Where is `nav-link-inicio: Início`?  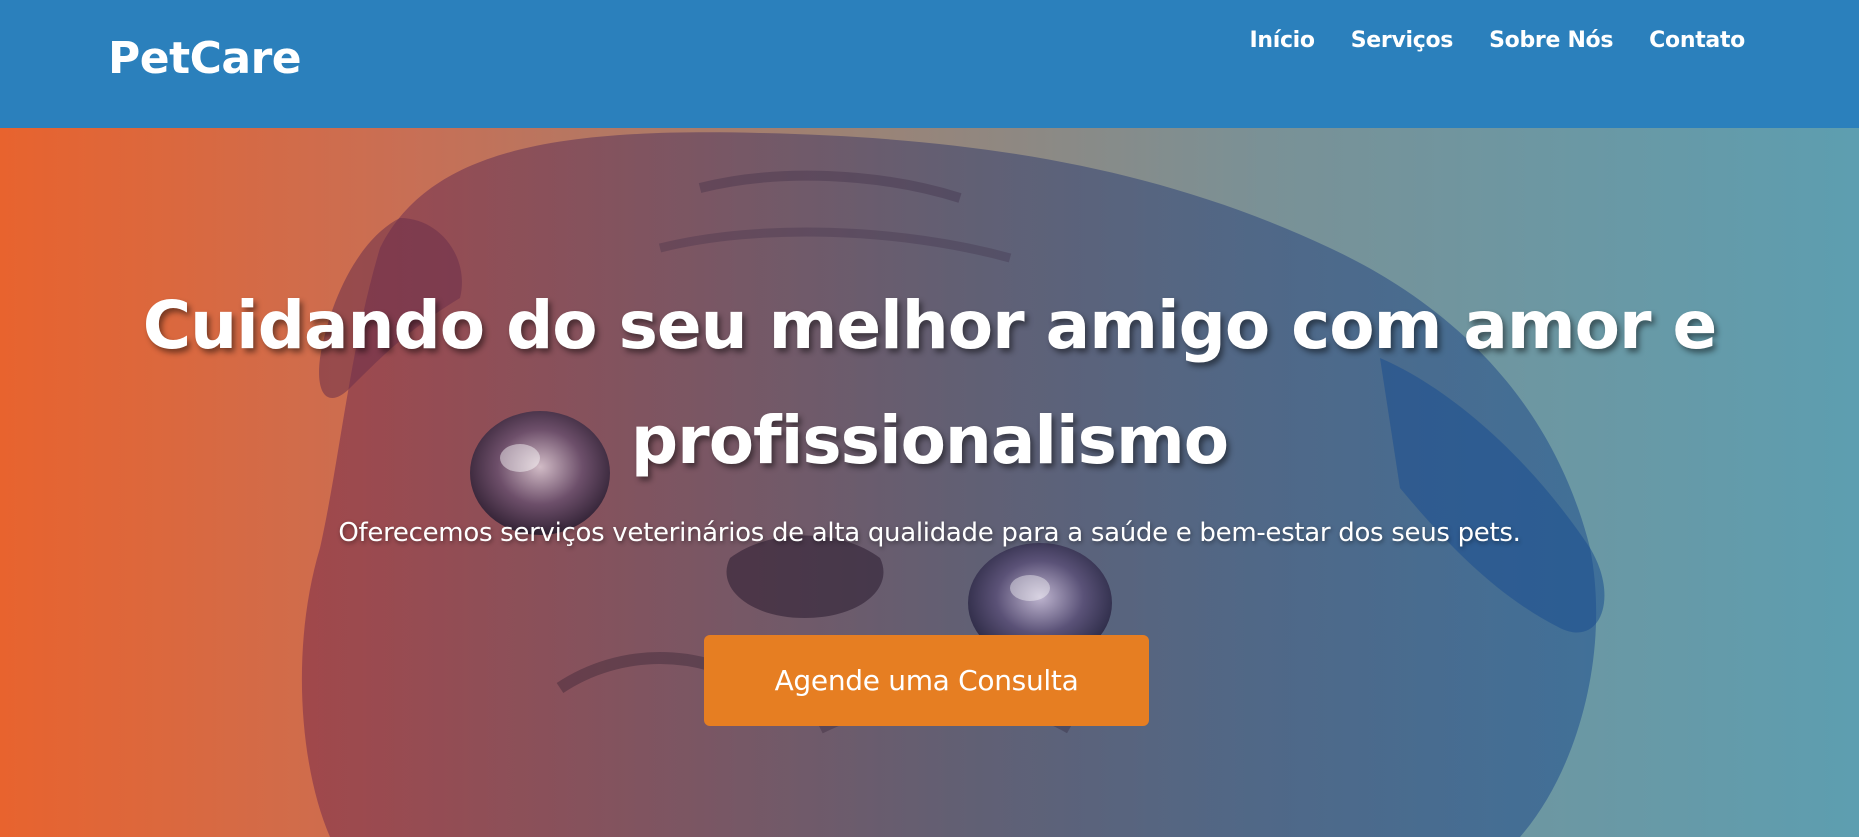 nav-link-inicio: Início is located at coordinates (1282, 41).